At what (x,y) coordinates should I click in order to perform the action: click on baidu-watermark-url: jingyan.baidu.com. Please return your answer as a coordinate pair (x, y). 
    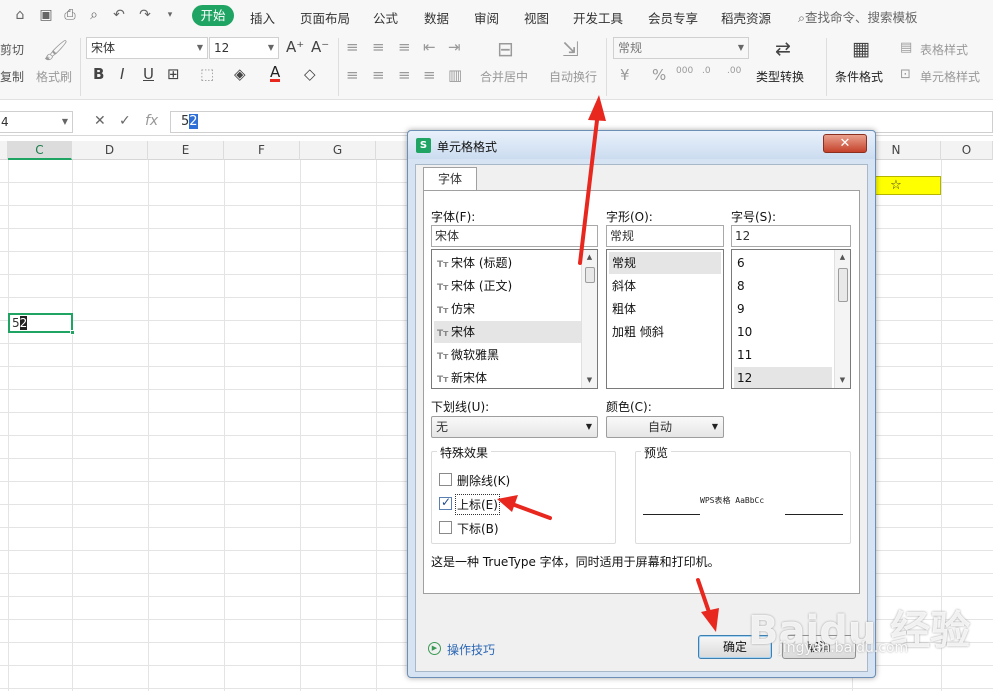
    Looking at the image, I should click on (844, 648).